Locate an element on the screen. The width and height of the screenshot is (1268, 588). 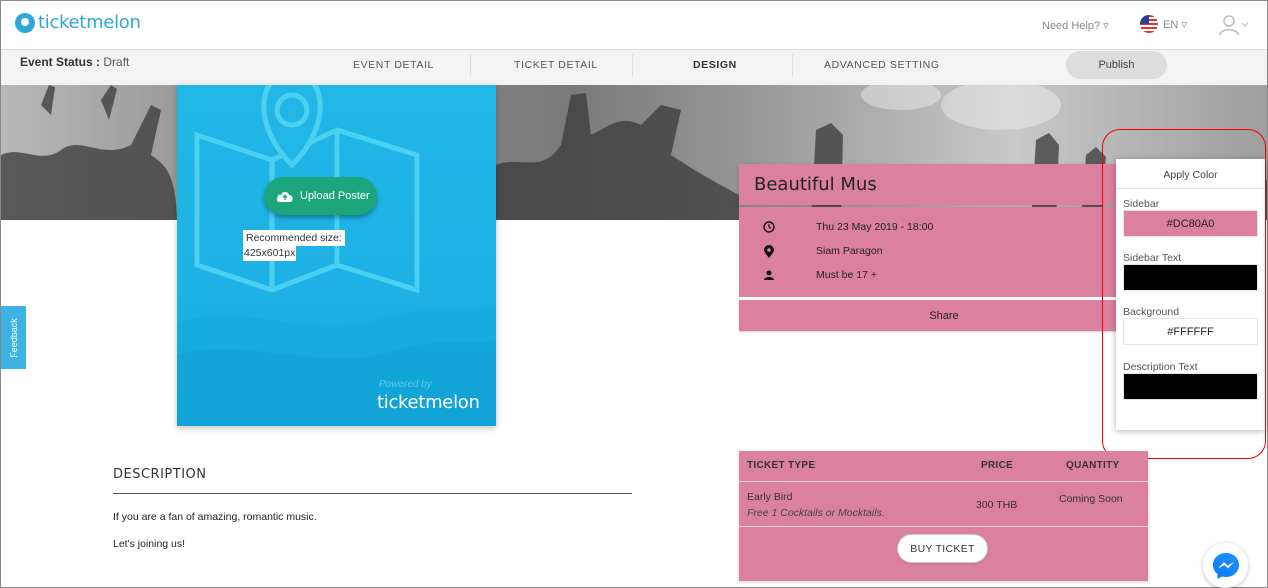
tab-advanced-setting: ADVANCED SETTING is located at coordinates (882, 65).